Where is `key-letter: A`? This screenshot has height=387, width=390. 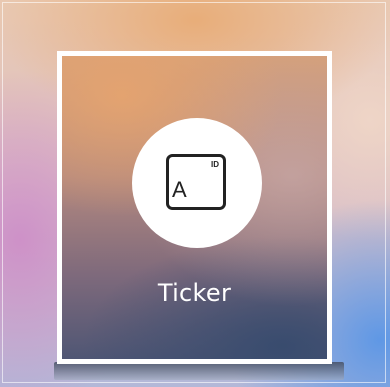 key-letter: A is located at coordinates (179, 189).